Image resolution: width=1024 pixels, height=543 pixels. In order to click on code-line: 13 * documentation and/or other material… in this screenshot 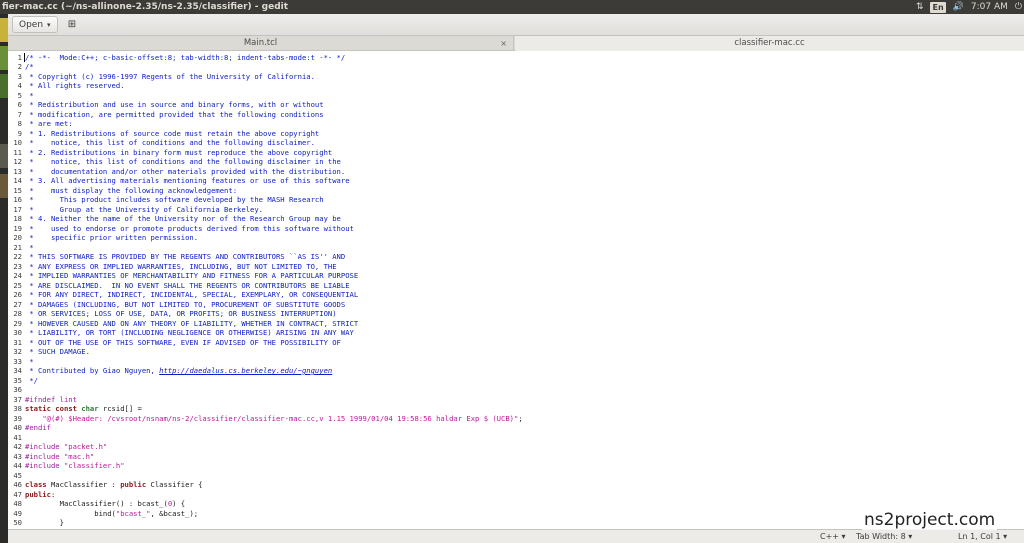, I will do `click(518, 172)`.